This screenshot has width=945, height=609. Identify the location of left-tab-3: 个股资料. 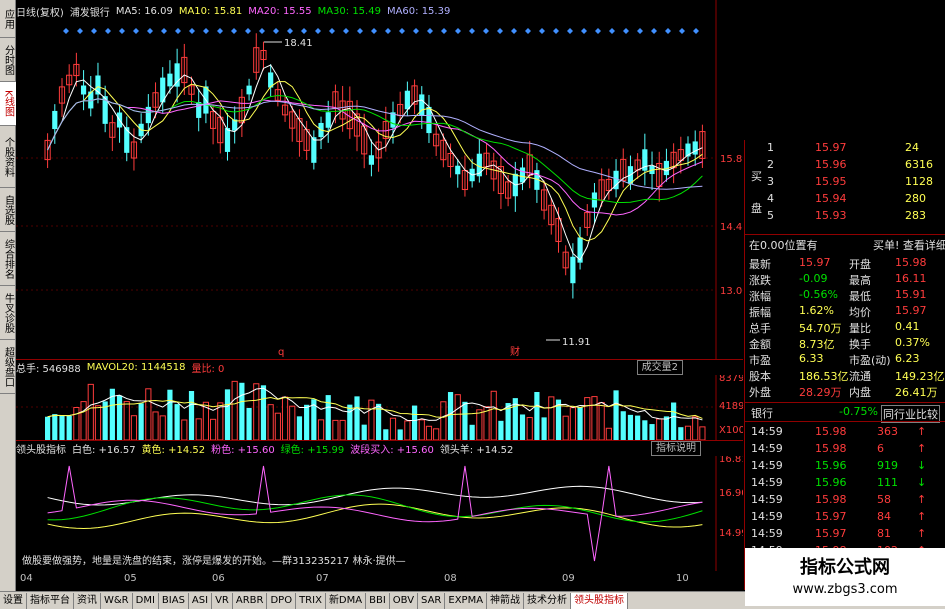
(8, 157).